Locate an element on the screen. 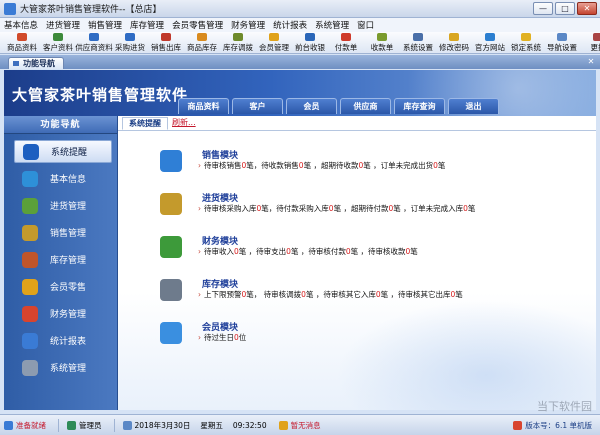 Image resolution: width=600 pixels, height=435 pixels. toolbar-label: 会员管理 is located at coordinates (274, 47).